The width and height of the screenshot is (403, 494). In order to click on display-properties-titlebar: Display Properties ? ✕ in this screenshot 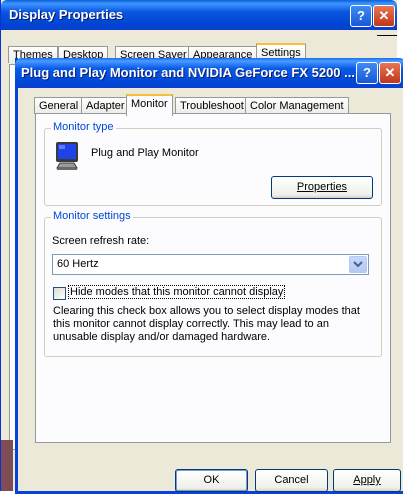, I will do `click(199, 15)`.